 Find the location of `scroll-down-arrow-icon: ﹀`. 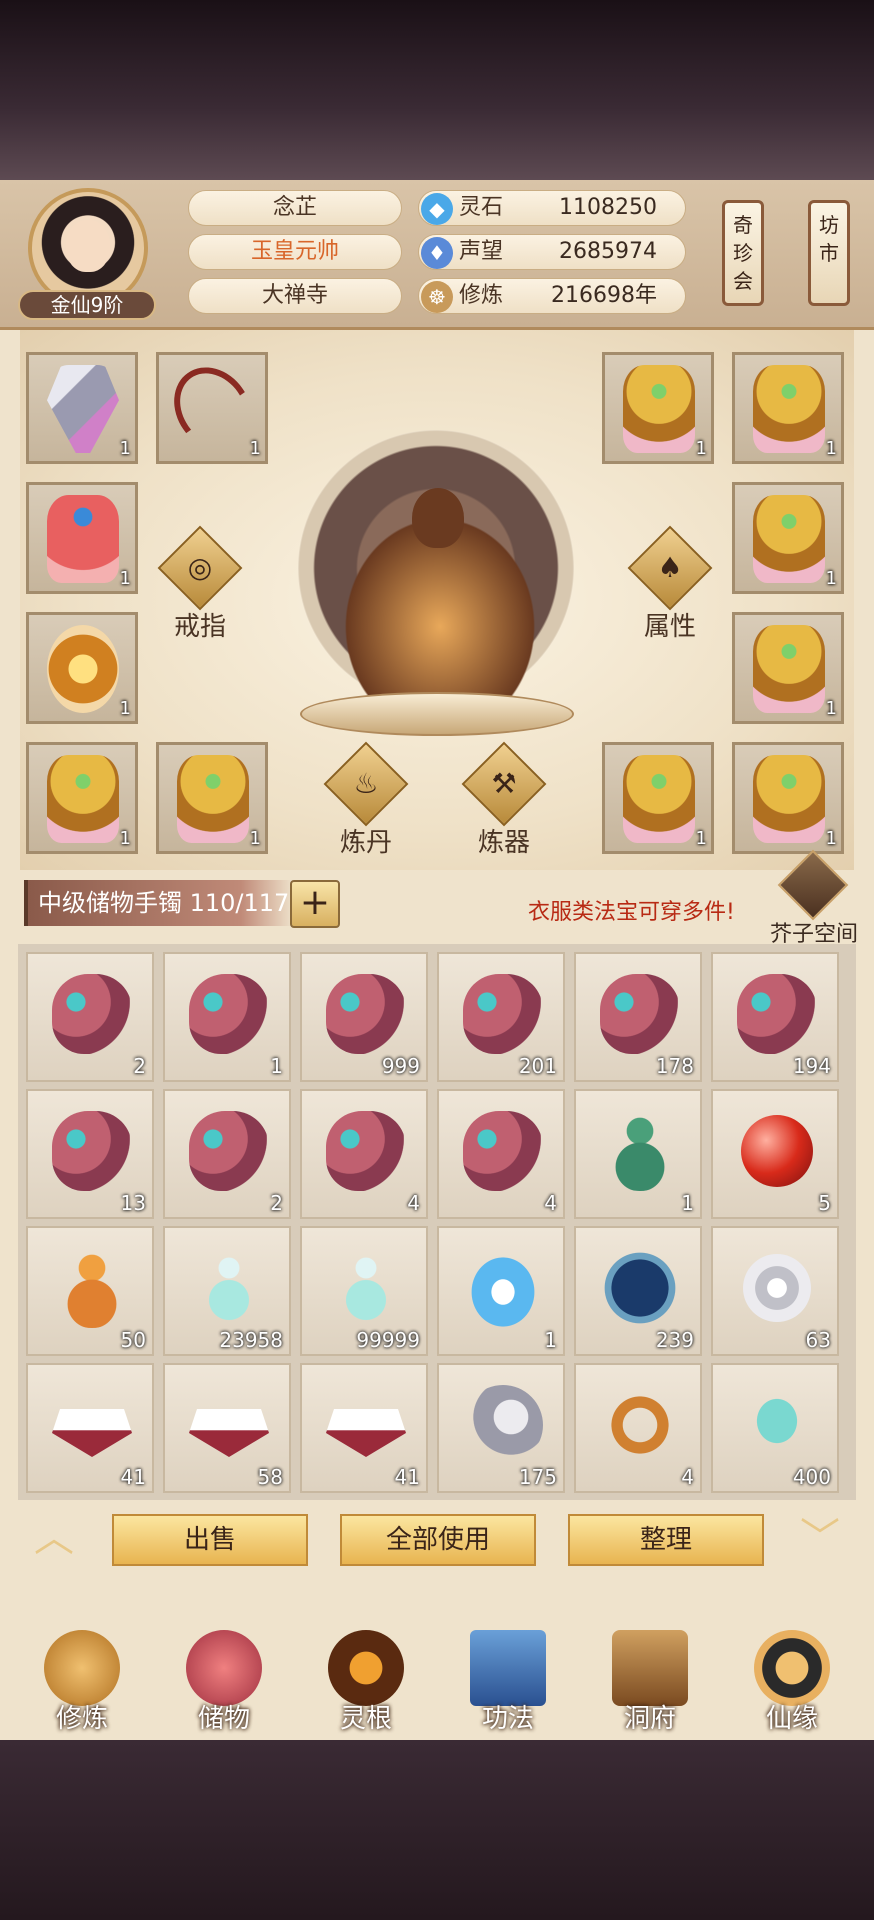

scroll-down-arrow-icon: ﹀ is located at coordinates (820, 1538).